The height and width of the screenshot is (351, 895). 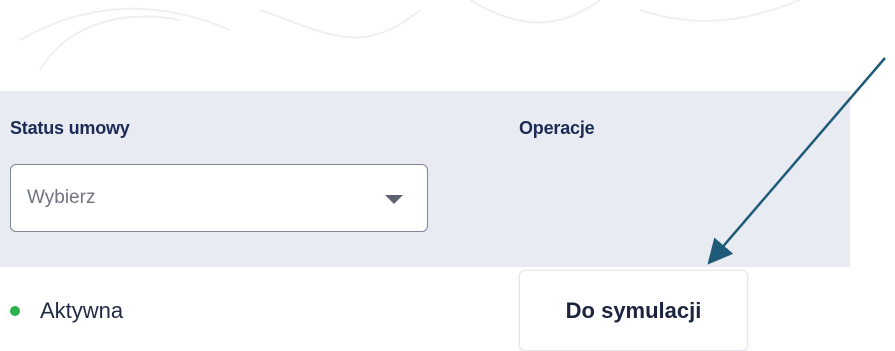 What do you see at coordinates (557, 128) in the screenshot?
I see `operations-column-header: Operacje` at bounding box center [557, 128].